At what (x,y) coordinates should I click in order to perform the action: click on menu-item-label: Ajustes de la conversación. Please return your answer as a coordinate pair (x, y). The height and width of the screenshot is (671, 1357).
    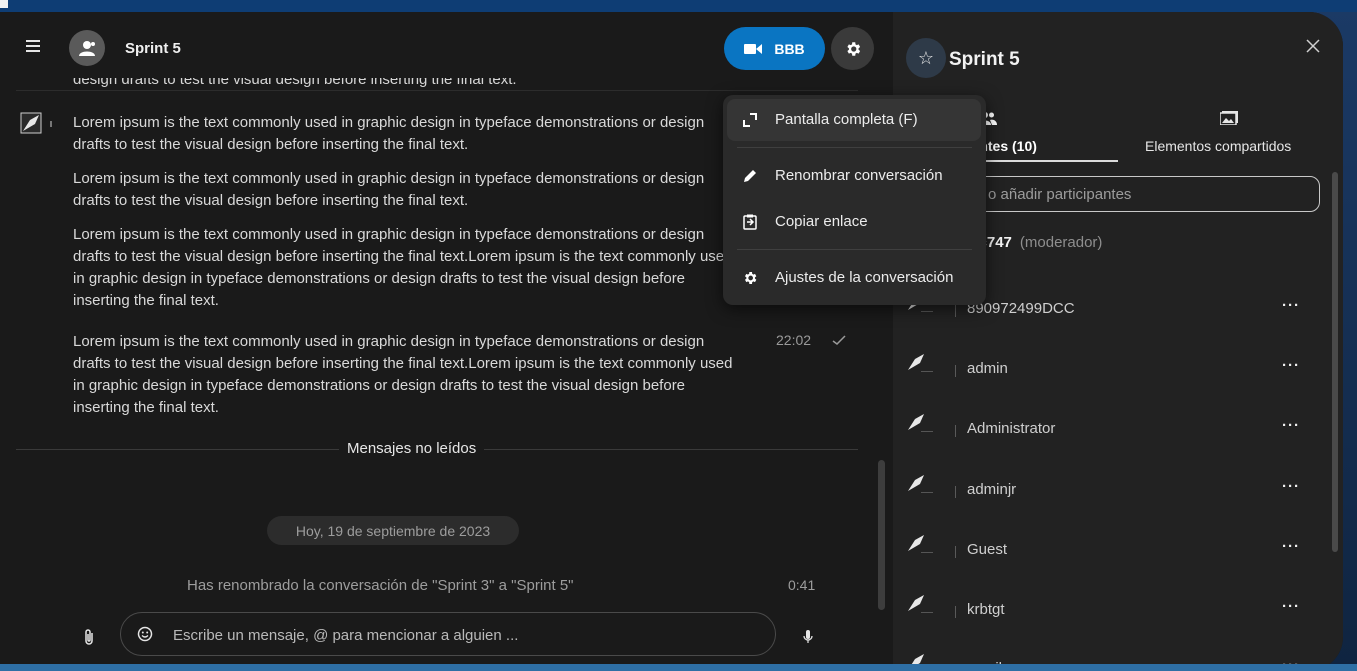
    Looking at the image, I should click on (864, 277).